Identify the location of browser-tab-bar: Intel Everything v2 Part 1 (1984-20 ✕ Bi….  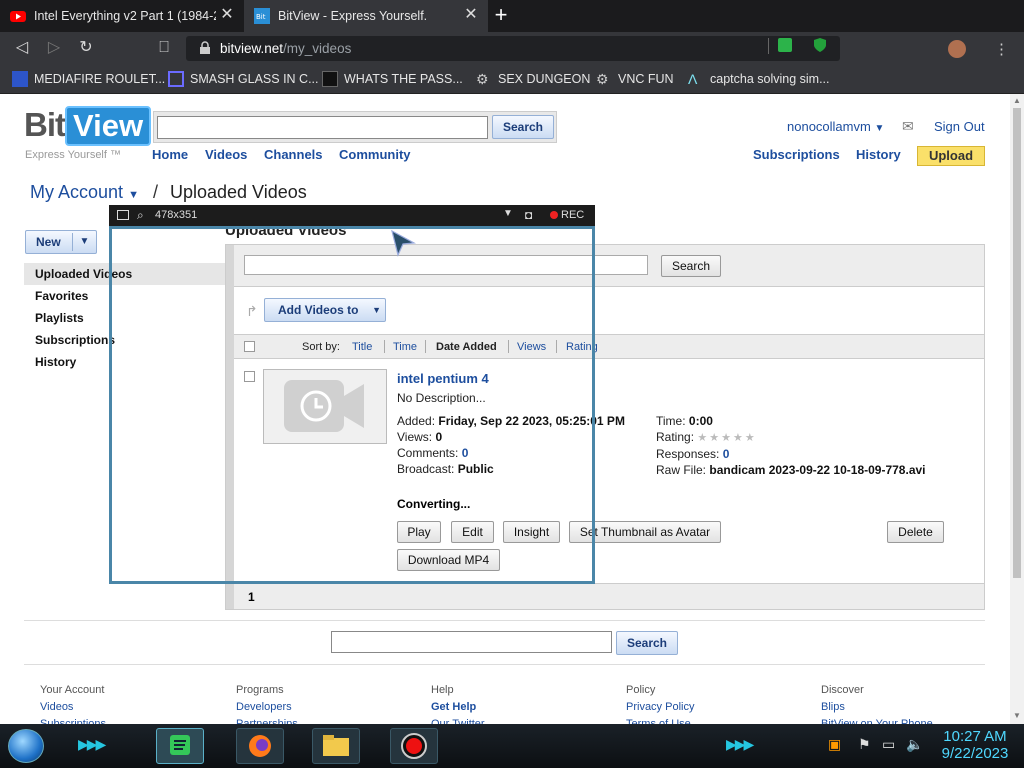
(512, 16).